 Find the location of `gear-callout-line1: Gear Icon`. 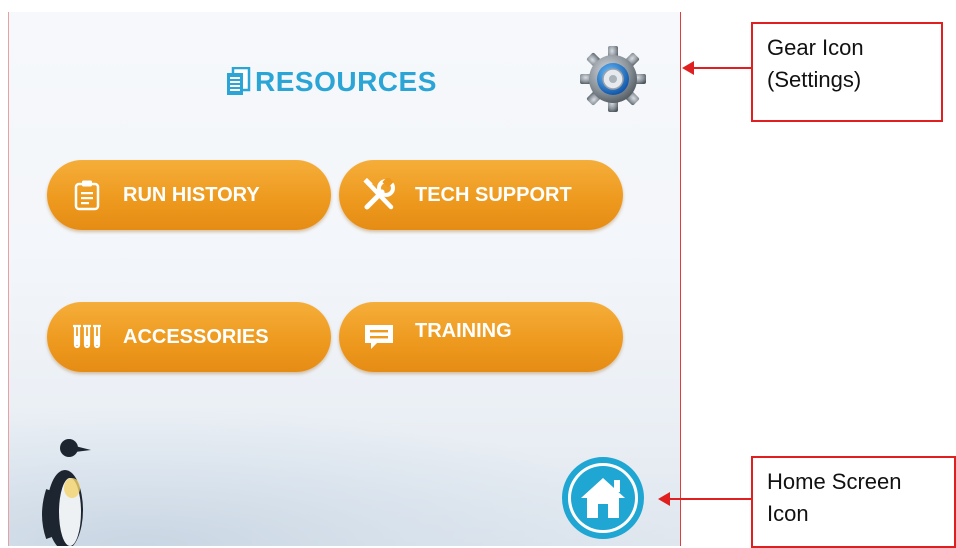

gear-callout-line1: Gear Icon is located at coordinates (815, 47).